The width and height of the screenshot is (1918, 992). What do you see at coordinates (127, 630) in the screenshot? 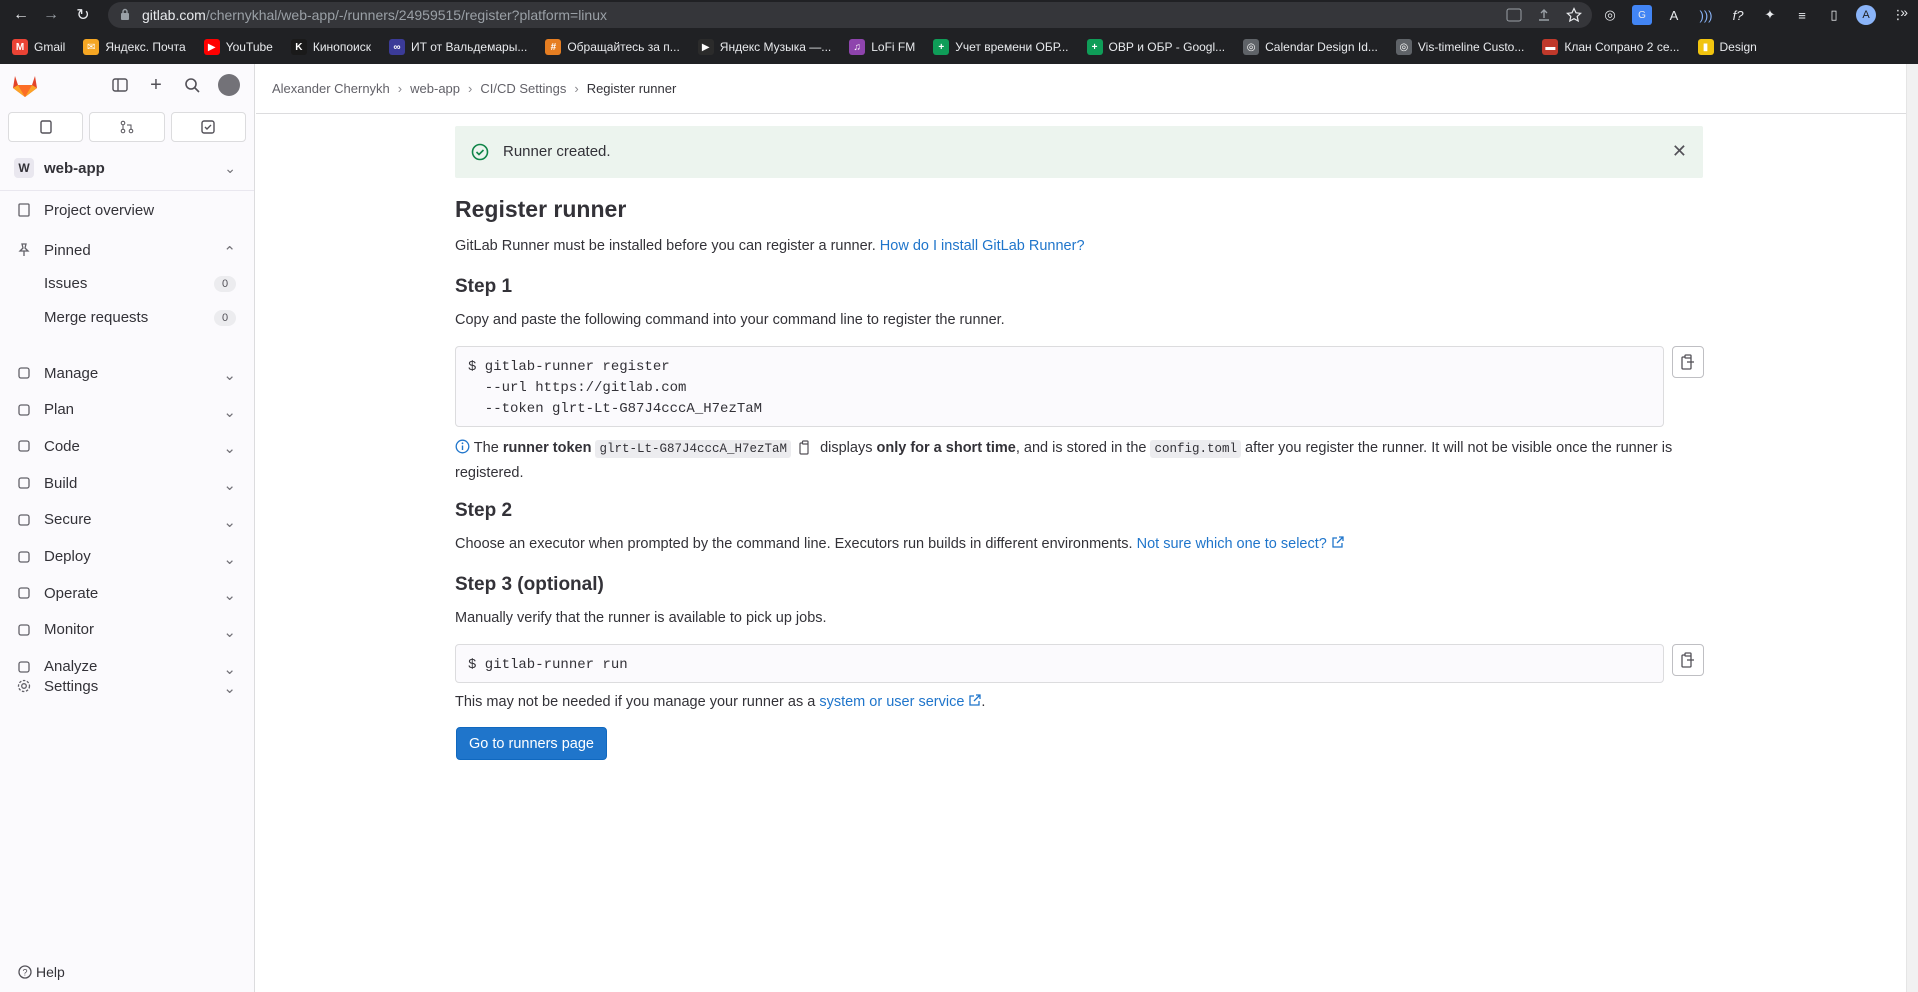
I see `nav-monitor: Monitor ⌄` at bounding box center [127, 630].